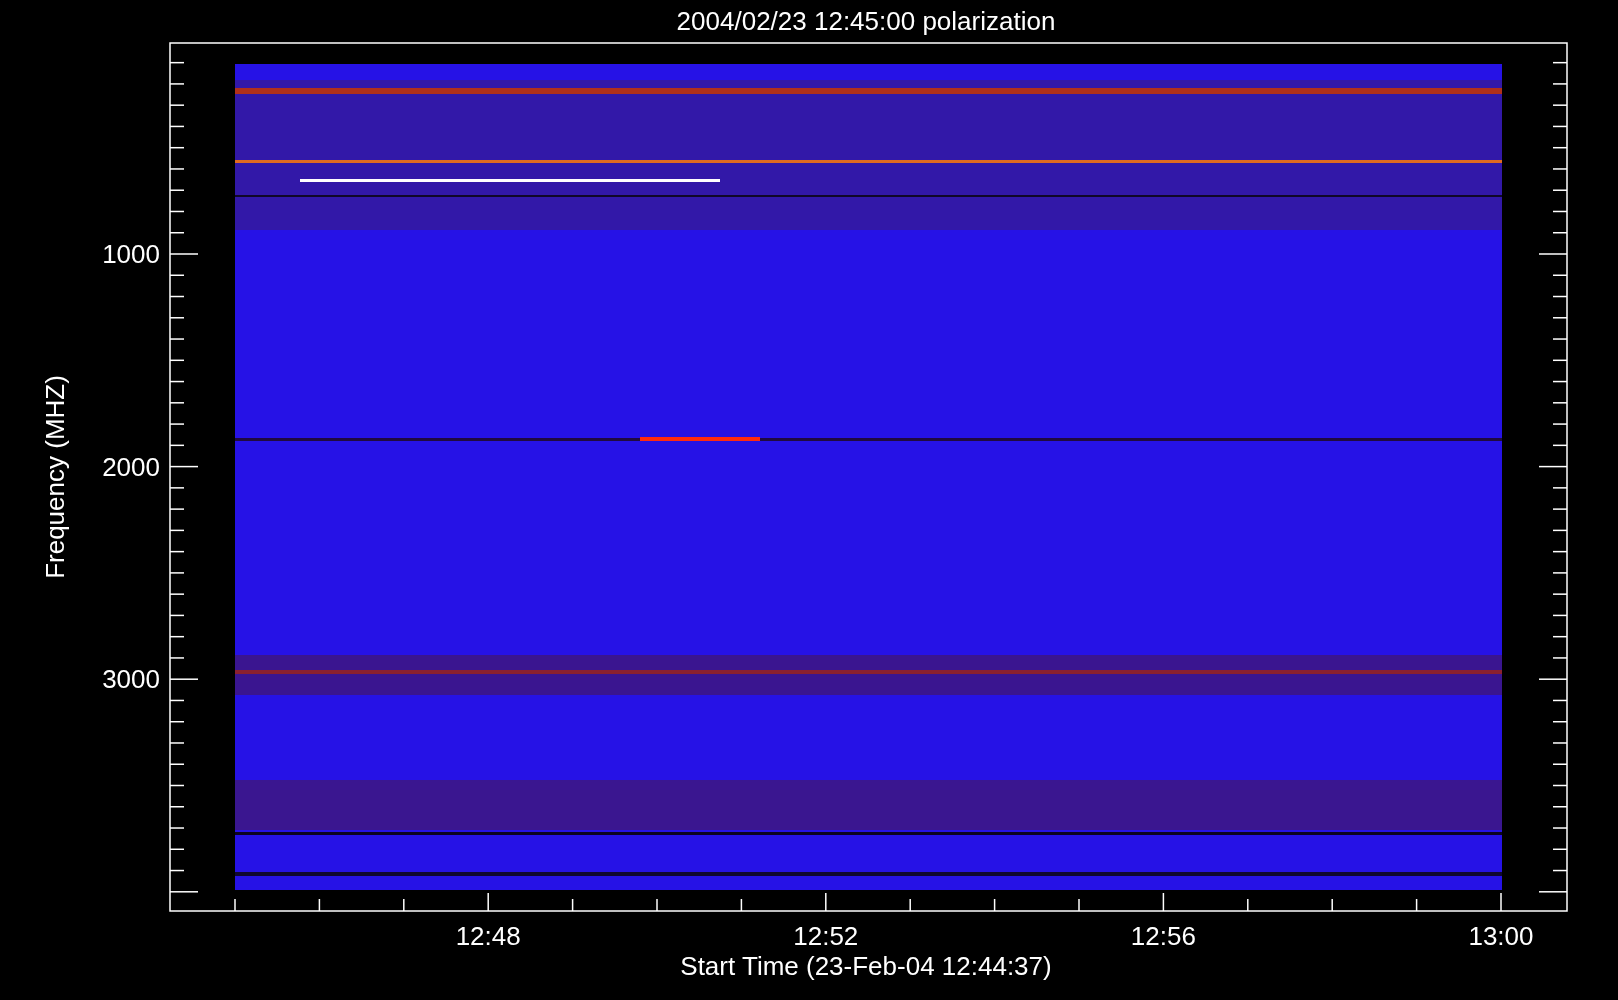 This screenshot has width=1618, height=1000. I want to click on x-axis-label: Start Time (23-Feb-04 12:44:37), so click(866, 966).